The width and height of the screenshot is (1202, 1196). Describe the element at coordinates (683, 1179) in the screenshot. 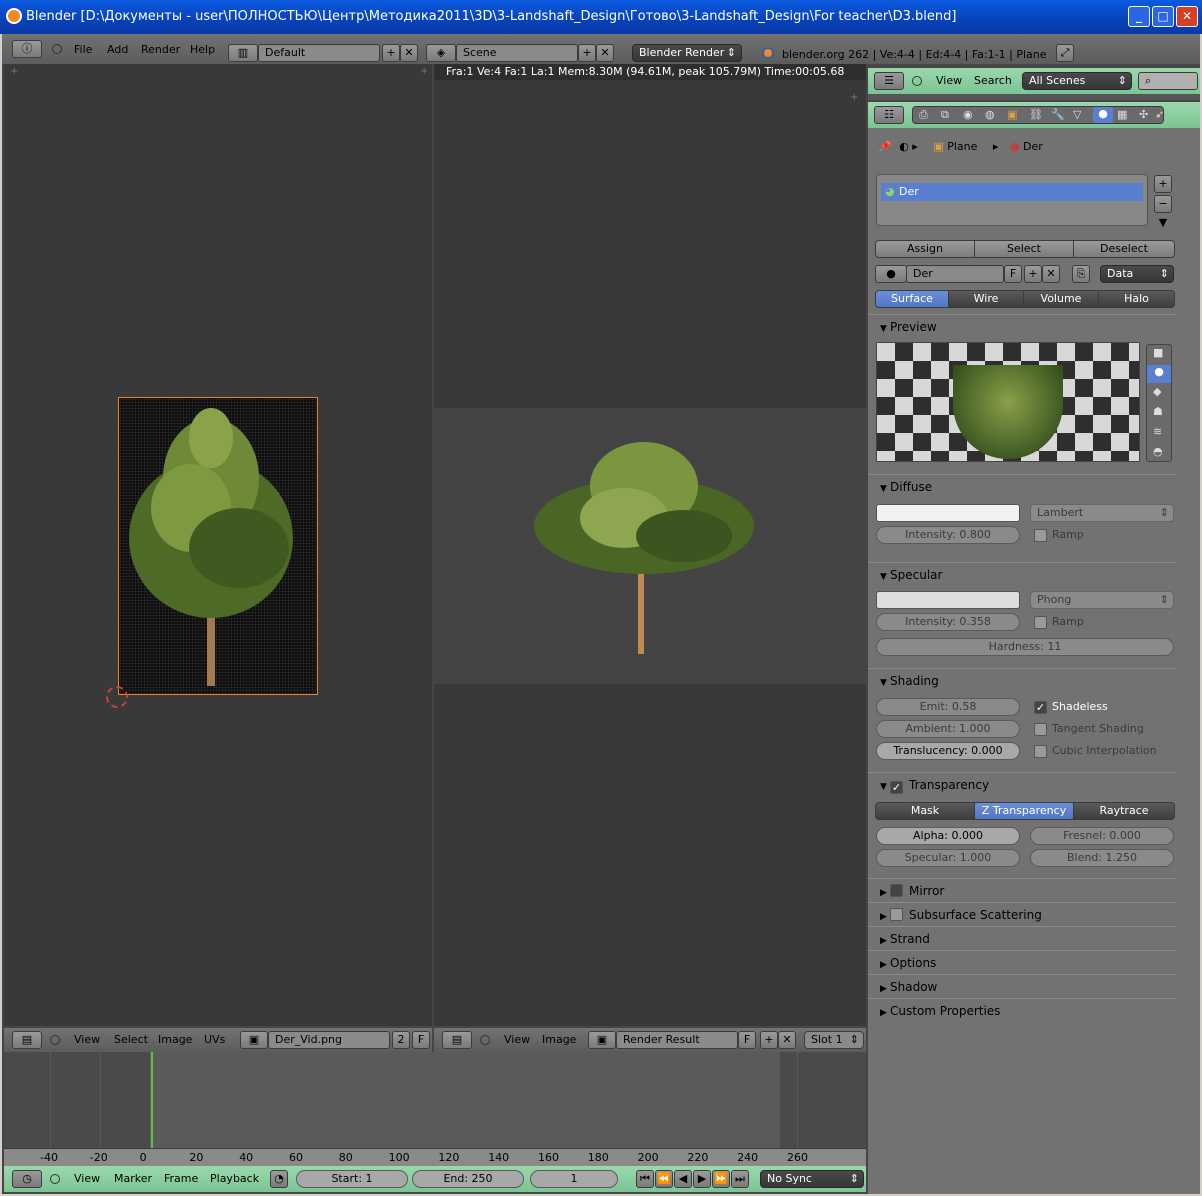

I see `play-reverse-icon: ◀` at that location.